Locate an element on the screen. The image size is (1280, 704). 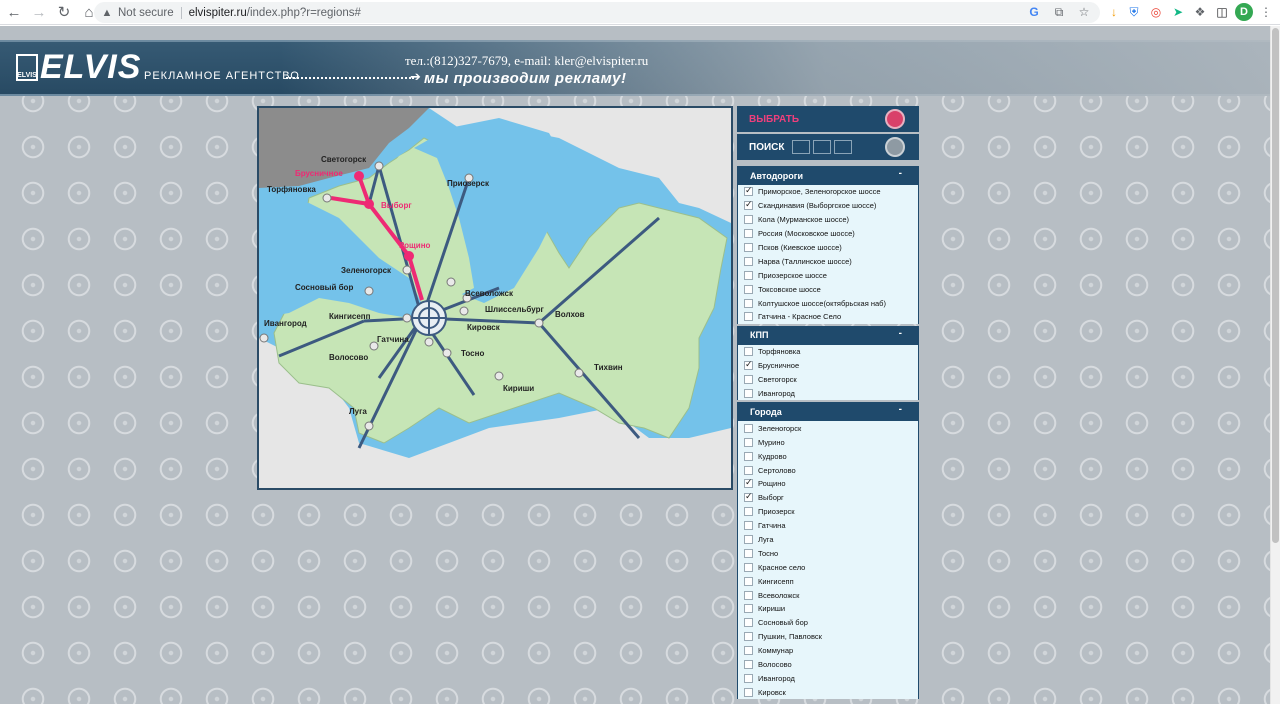
map-label-vsevolozhsk: Всеволожск is located at coordinates (489, 293).